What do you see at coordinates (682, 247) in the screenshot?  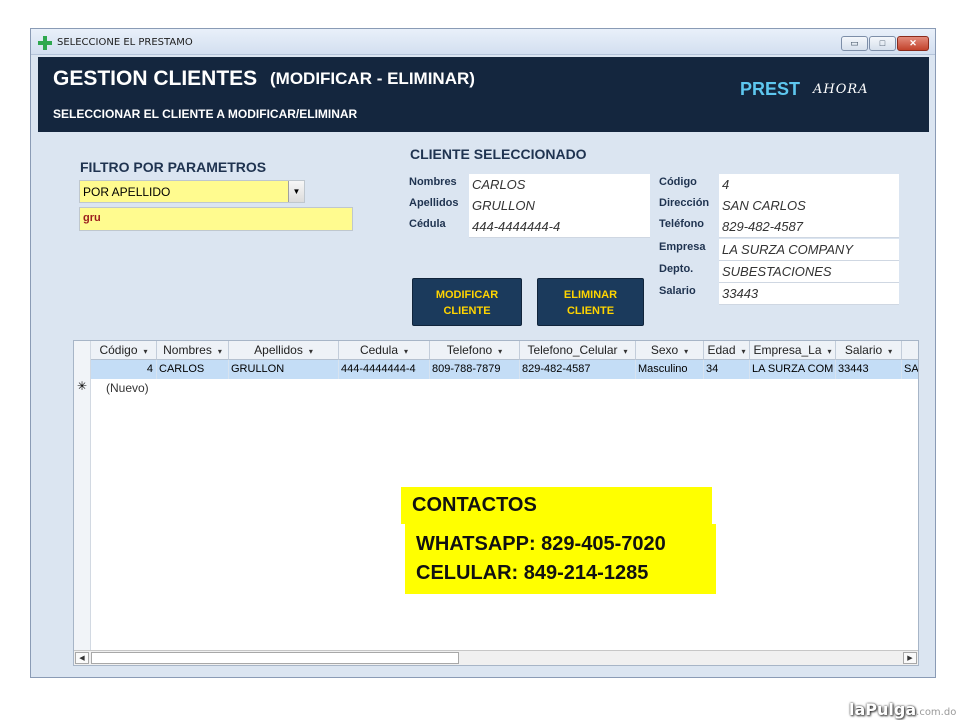 I see `empresa-label: Empresa` at bounding box center [682, 247].